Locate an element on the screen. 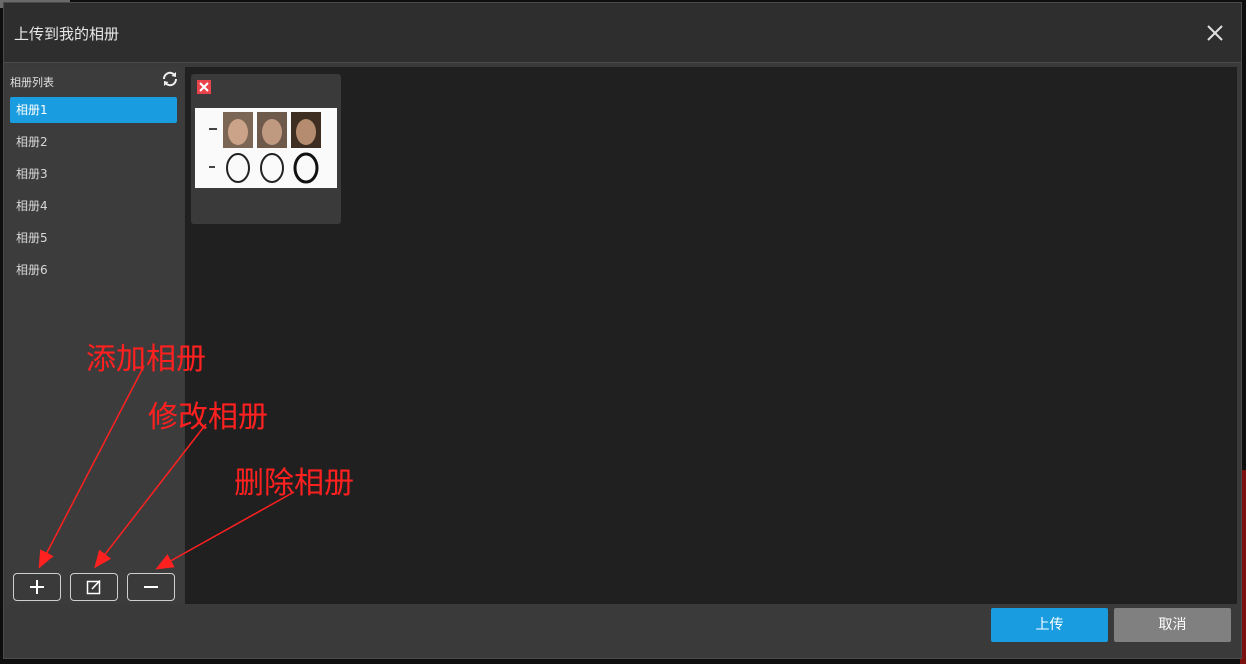 The width and height of the screenshot is (1246, 664). album-list: 相册1 相册2 相册3 相册4 相册5 相册6 is located at coordinates (93, 193).